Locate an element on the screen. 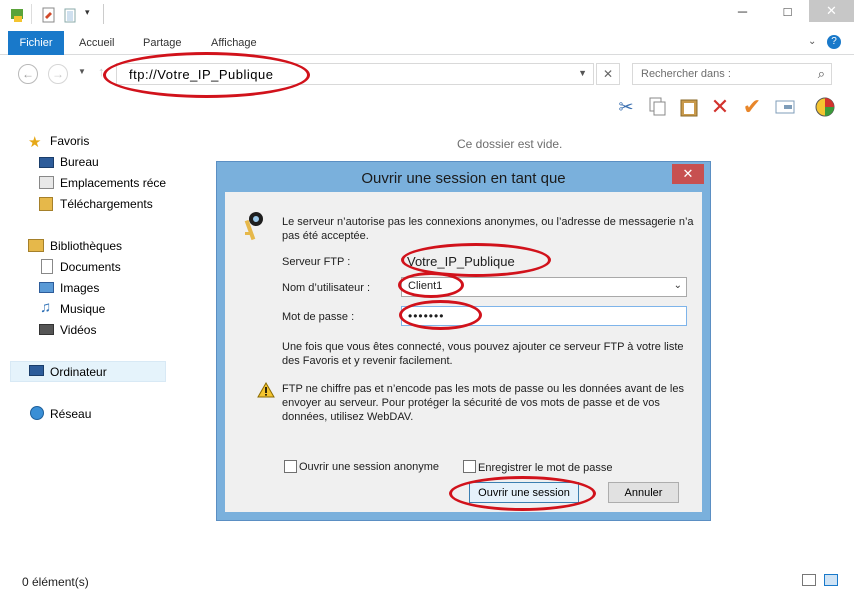 This screenshot has height=600, width=854. nav-videos: Vidéos is located at coordinates (78, 330).